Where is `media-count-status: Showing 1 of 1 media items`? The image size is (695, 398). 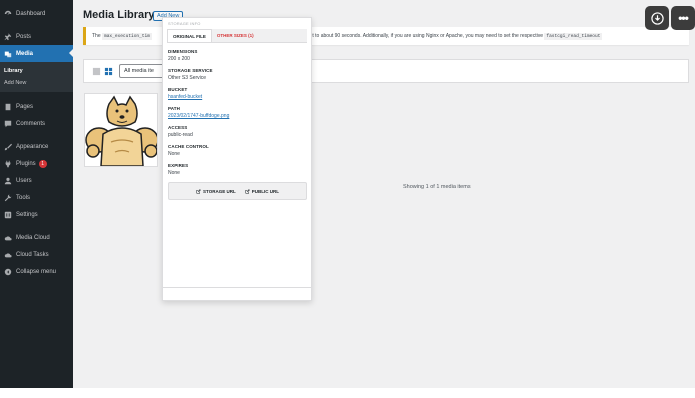 media-count-status: Showing 1 of 1 media items is located at coordinates (437, 187).